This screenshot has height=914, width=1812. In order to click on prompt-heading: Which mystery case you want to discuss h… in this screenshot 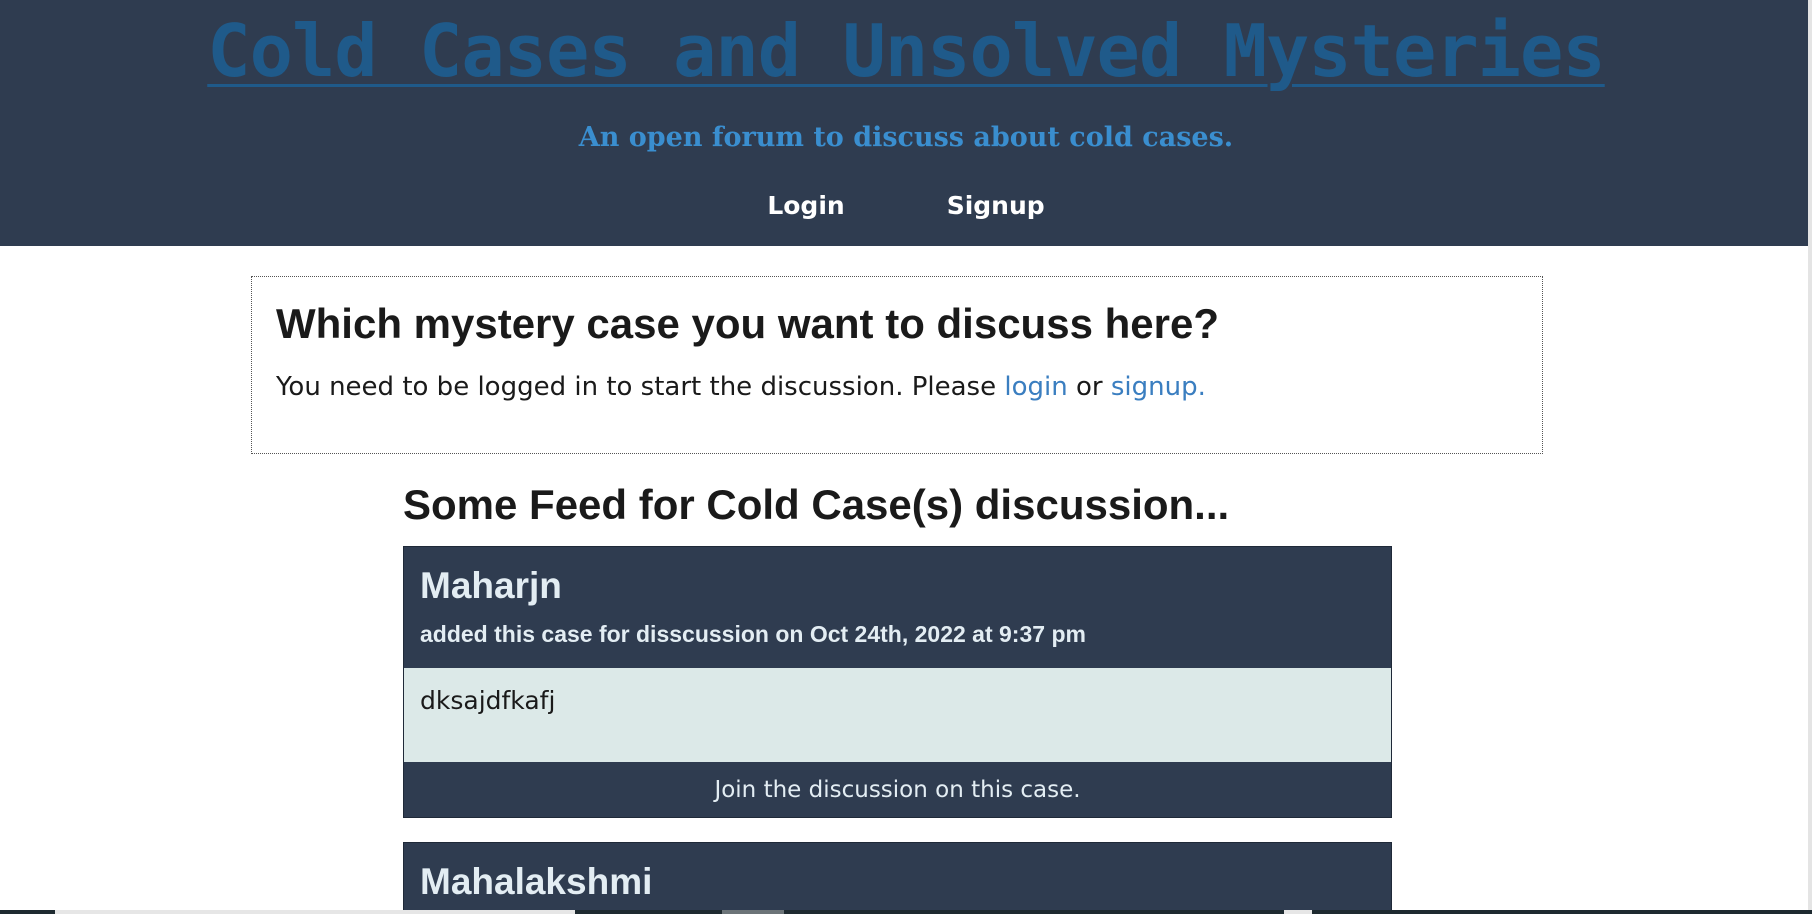, I will do `click(747, 323)`.